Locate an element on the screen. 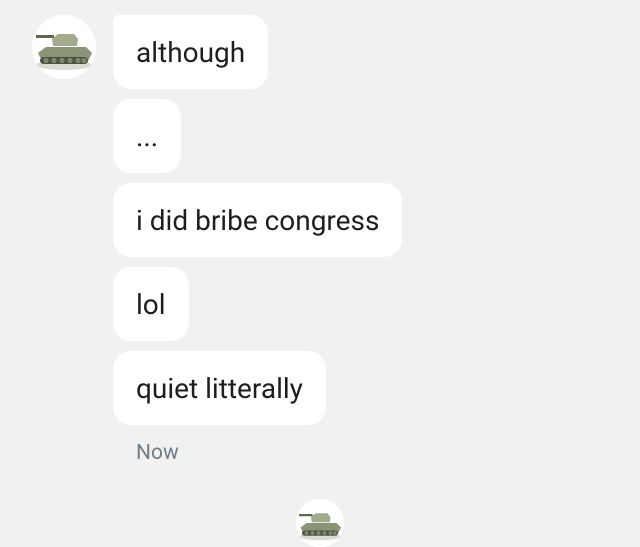  message-text: lol is located at coordinates (151, 304).